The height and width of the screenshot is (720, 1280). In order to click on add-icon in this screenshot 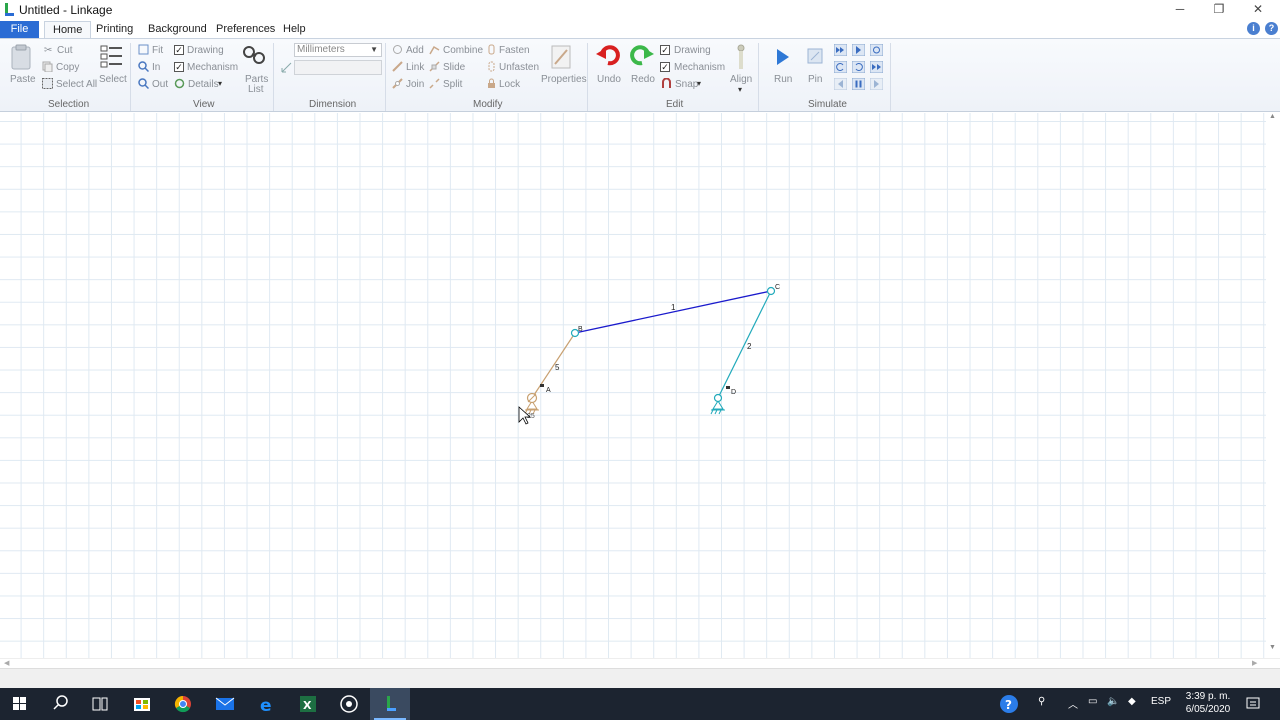, I will do `click(397, 49)`.